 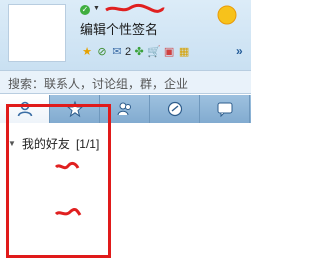 I want to click on tab-favorites, so click(x=75, y=109).